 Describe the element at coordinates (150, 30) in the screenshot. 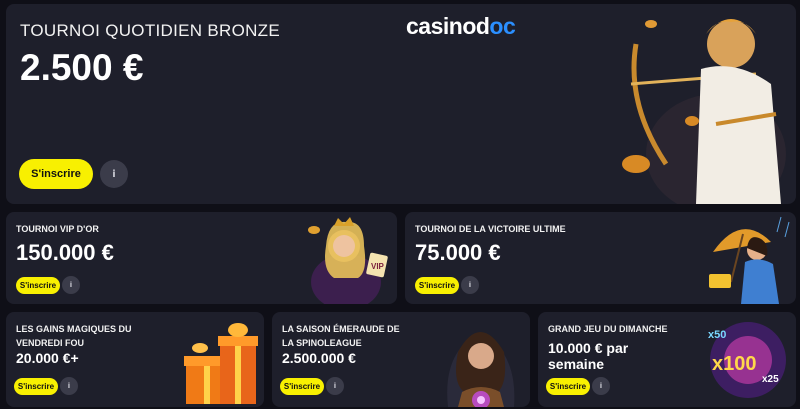

I see `hero-title: TOURNOI QUOTIDIEN BRONZE` at that location.